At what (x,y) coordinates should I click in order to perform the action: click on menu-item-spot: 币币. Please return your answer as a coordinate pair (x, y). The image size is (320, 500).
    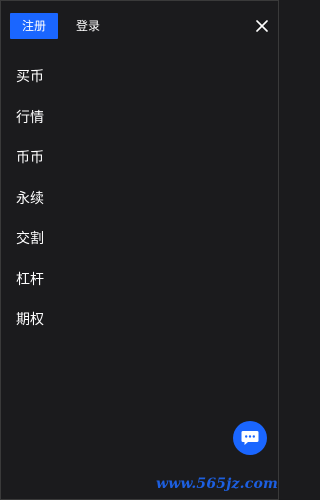
    Looking at the image, I should click on (30, 157).